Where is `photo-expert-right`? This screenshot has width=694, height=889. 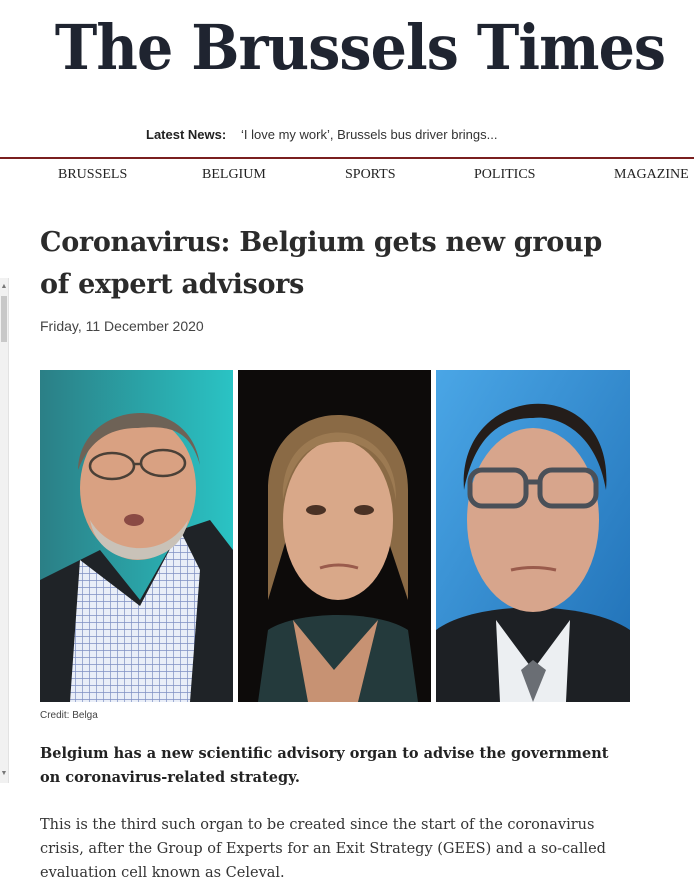
photo-expert-right is located at coordinates (533, 536).